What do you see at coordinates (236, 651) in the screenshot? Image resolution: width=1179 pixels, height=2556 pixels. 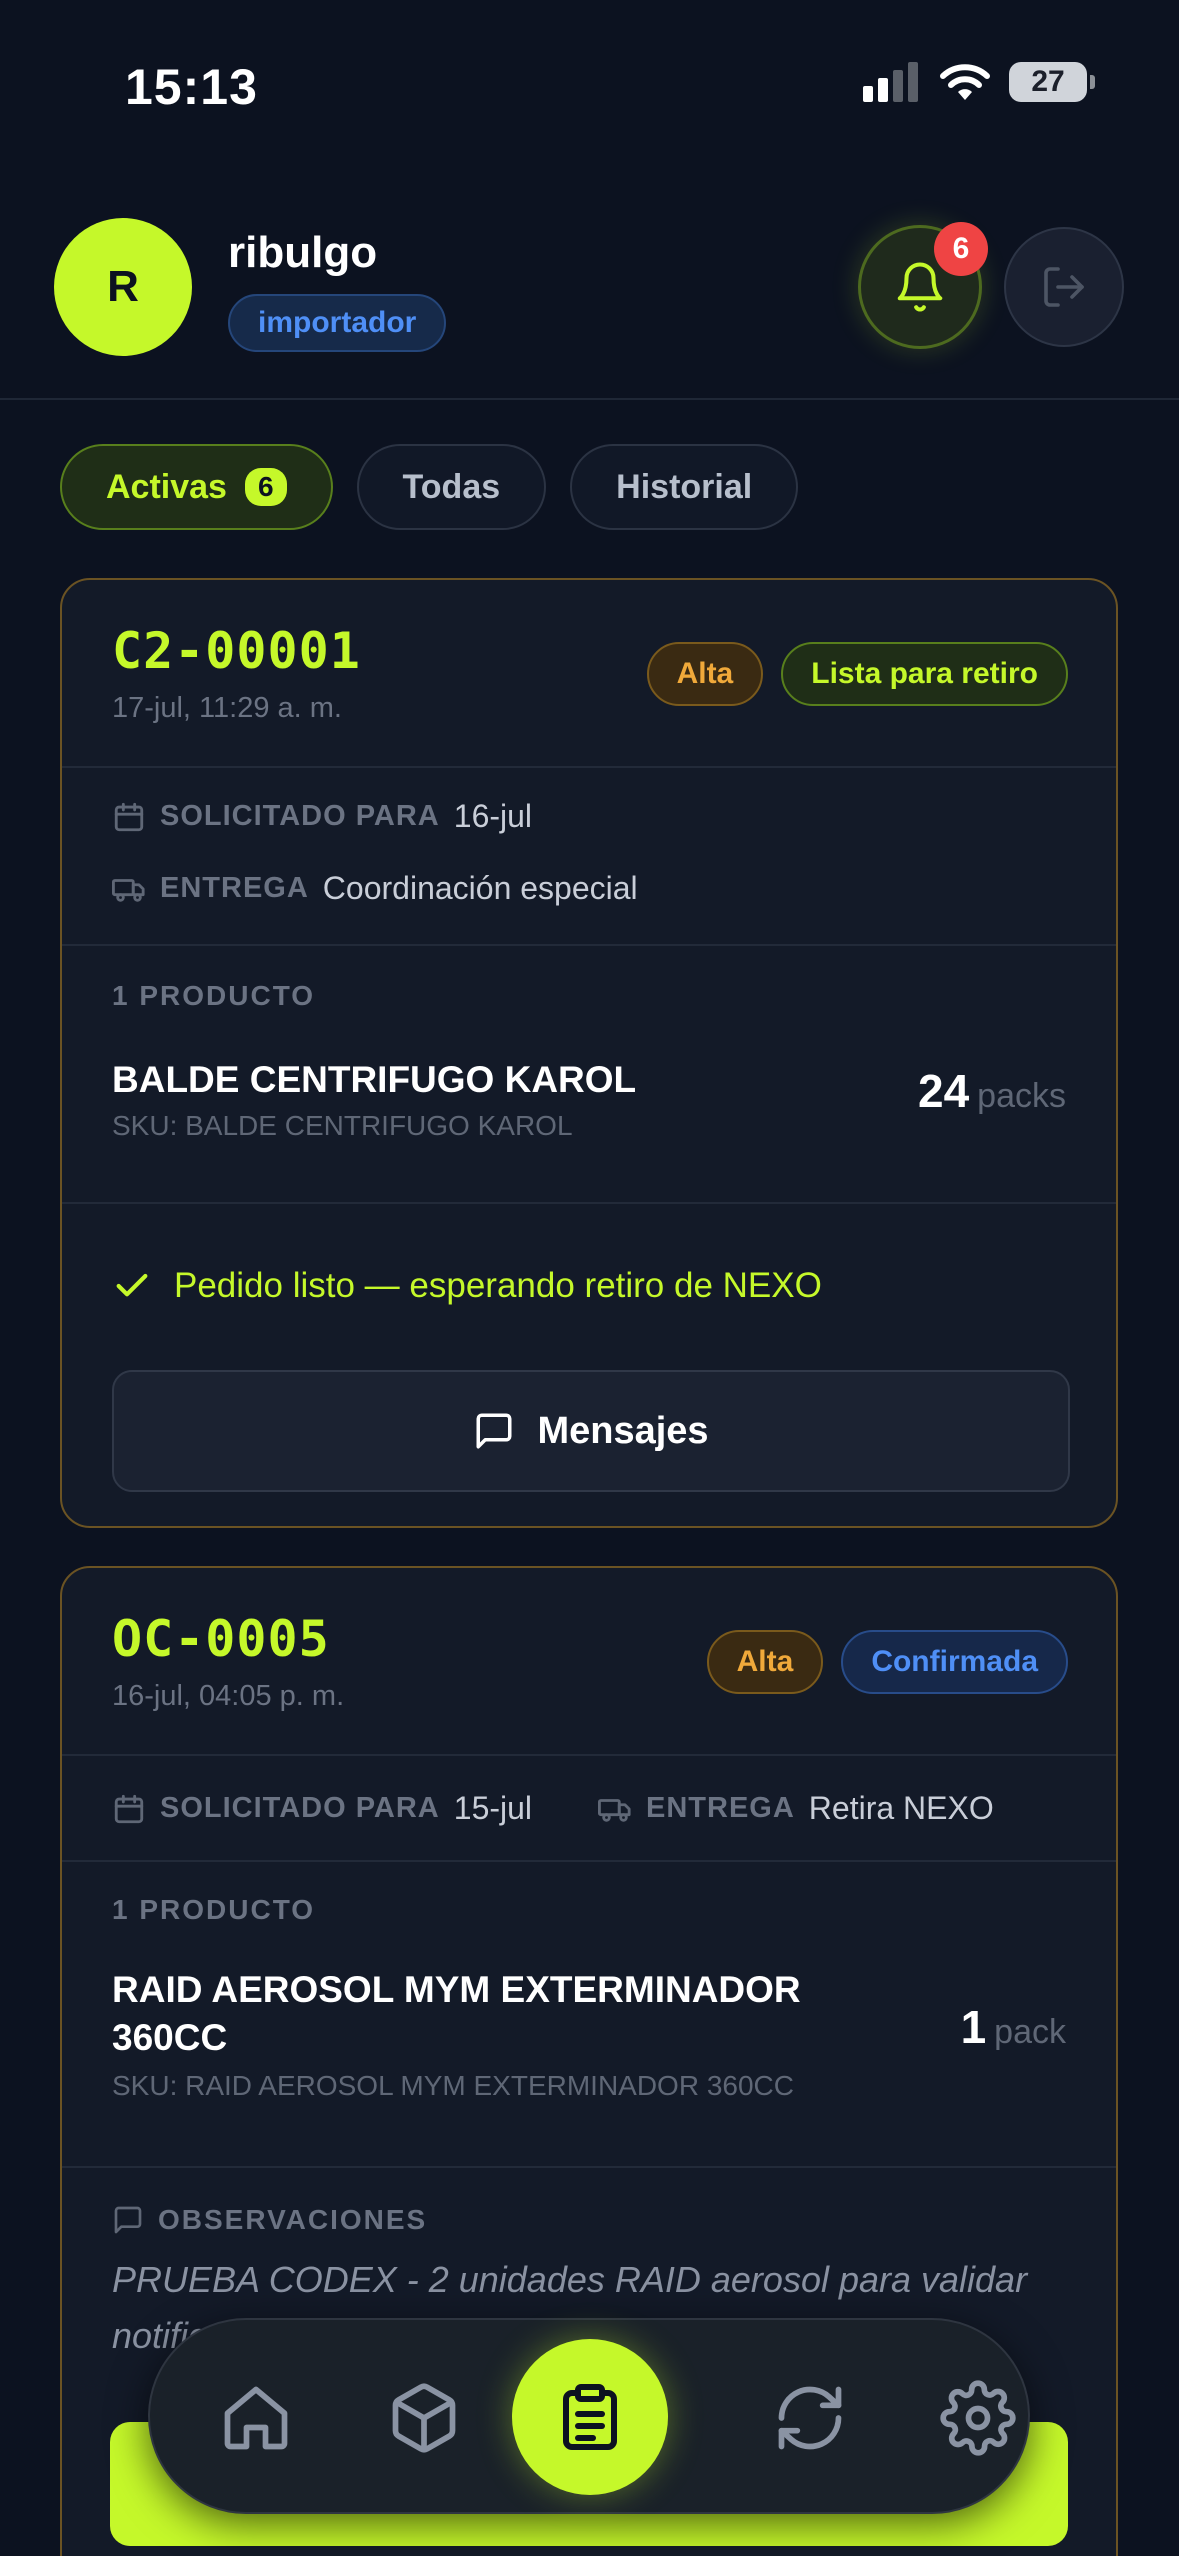 I see `order-id: C2-00001` at bounding box center [236, 651].